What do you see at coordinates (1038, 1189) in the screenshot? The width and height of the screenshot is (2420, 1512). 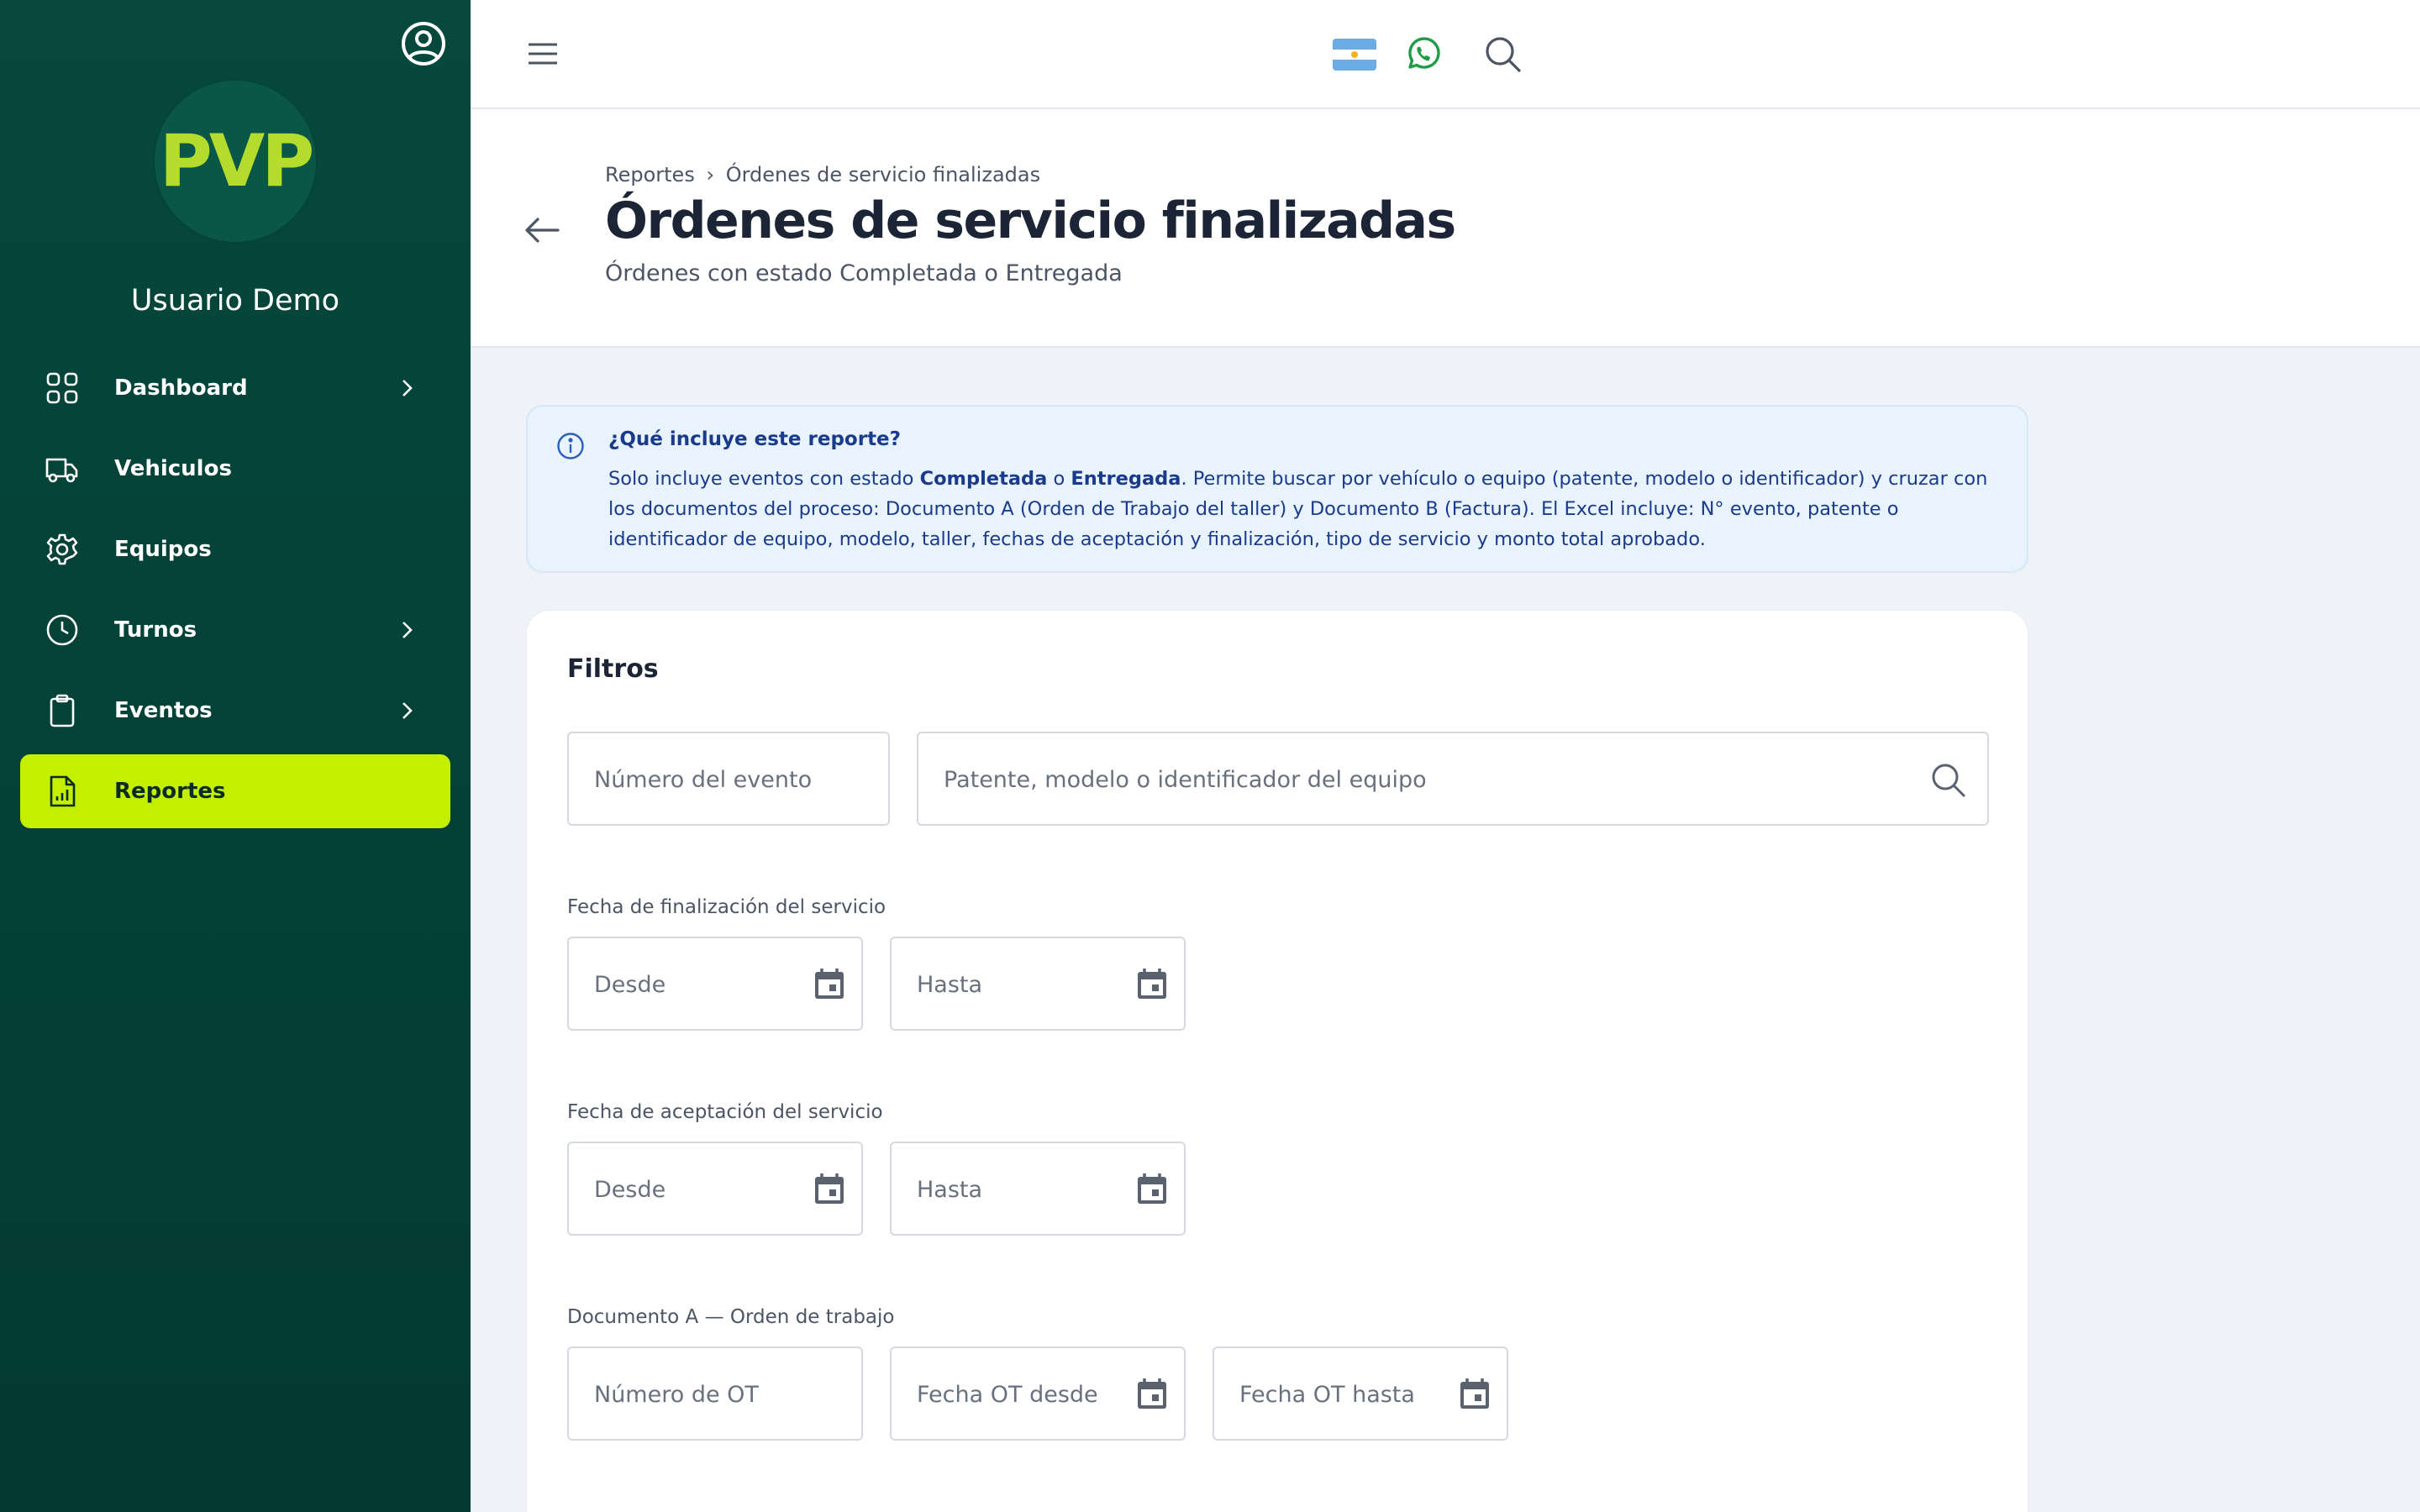 I see `acceptance-date-to-input: Hasta` at bounding box center [1038, 1189].